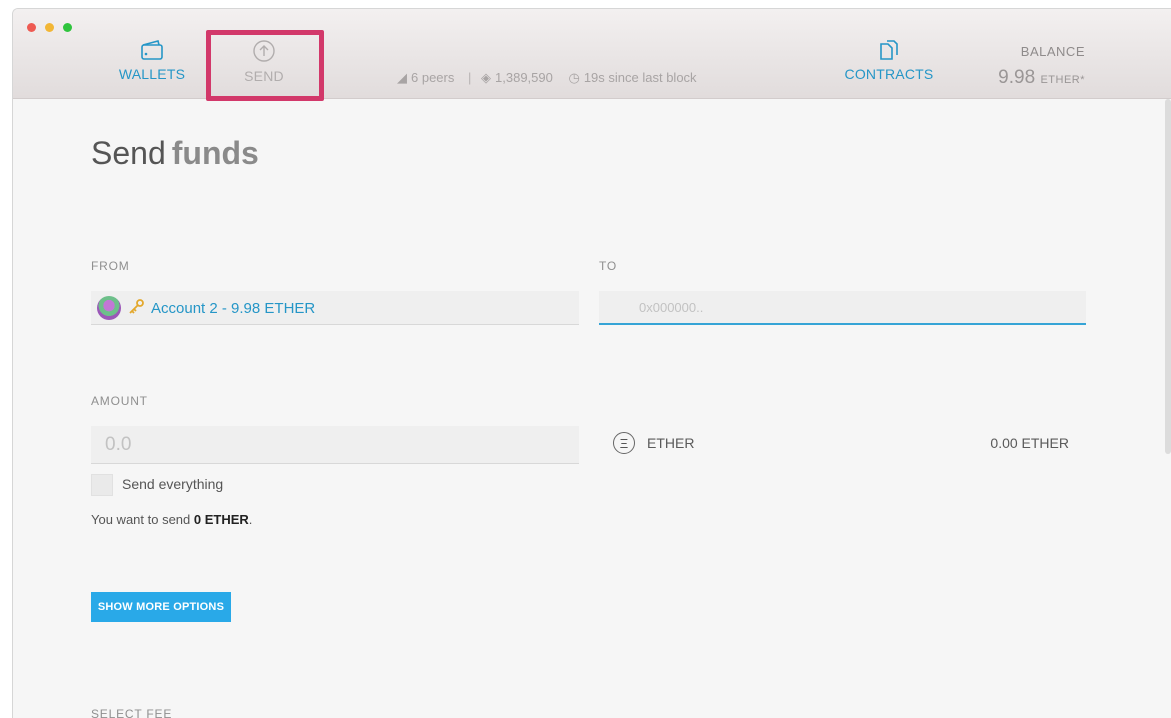 This screenshot has height=718, width=1171. I want to click on from-account-text: Account 2 - 9.98 ETHER, so click(233, 308).